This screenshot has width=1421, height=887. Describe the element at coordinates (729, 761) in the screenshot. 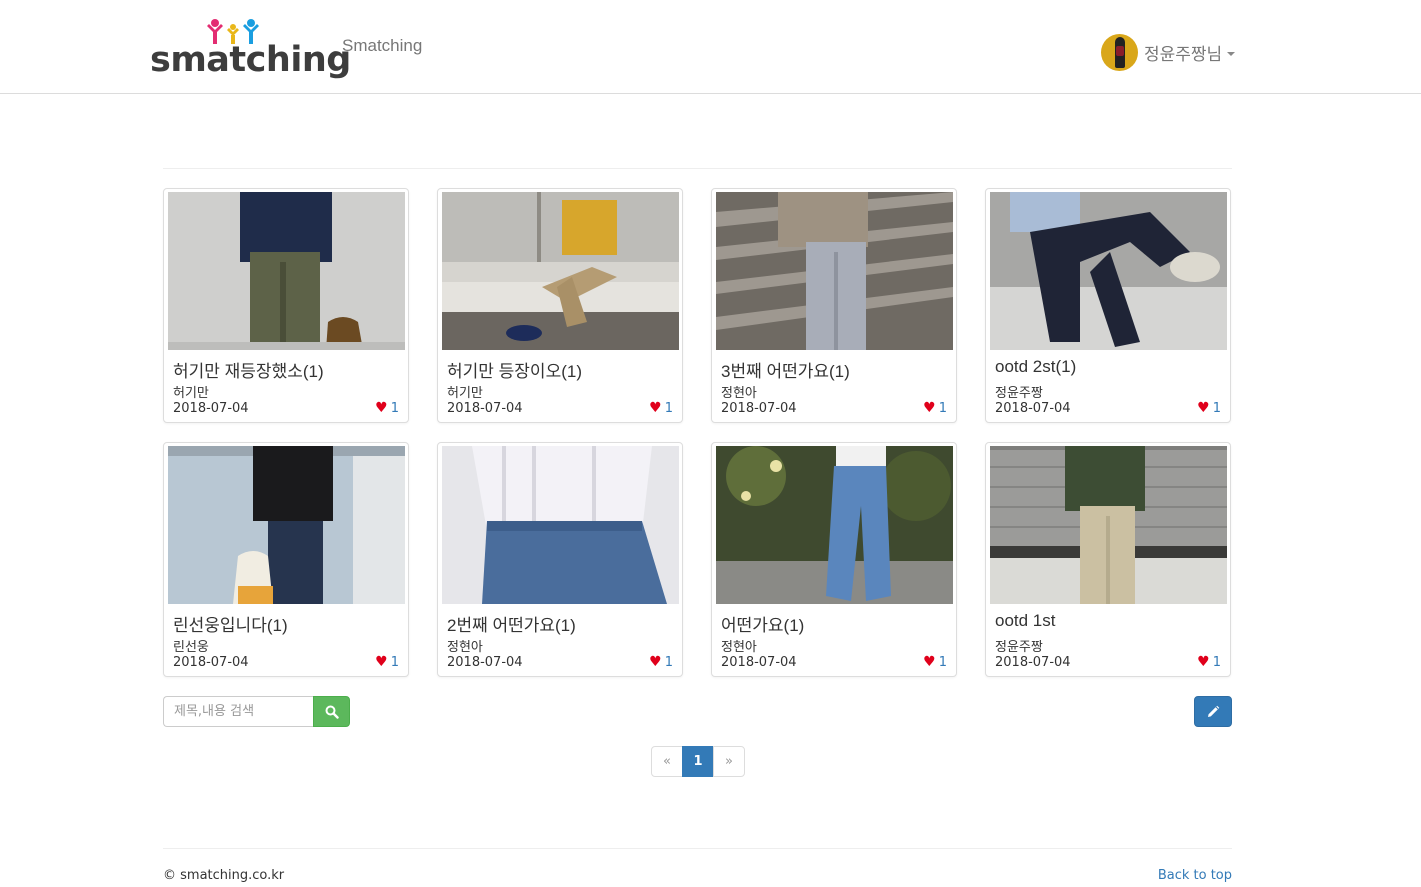

I see `pagination-next: »` at that location.